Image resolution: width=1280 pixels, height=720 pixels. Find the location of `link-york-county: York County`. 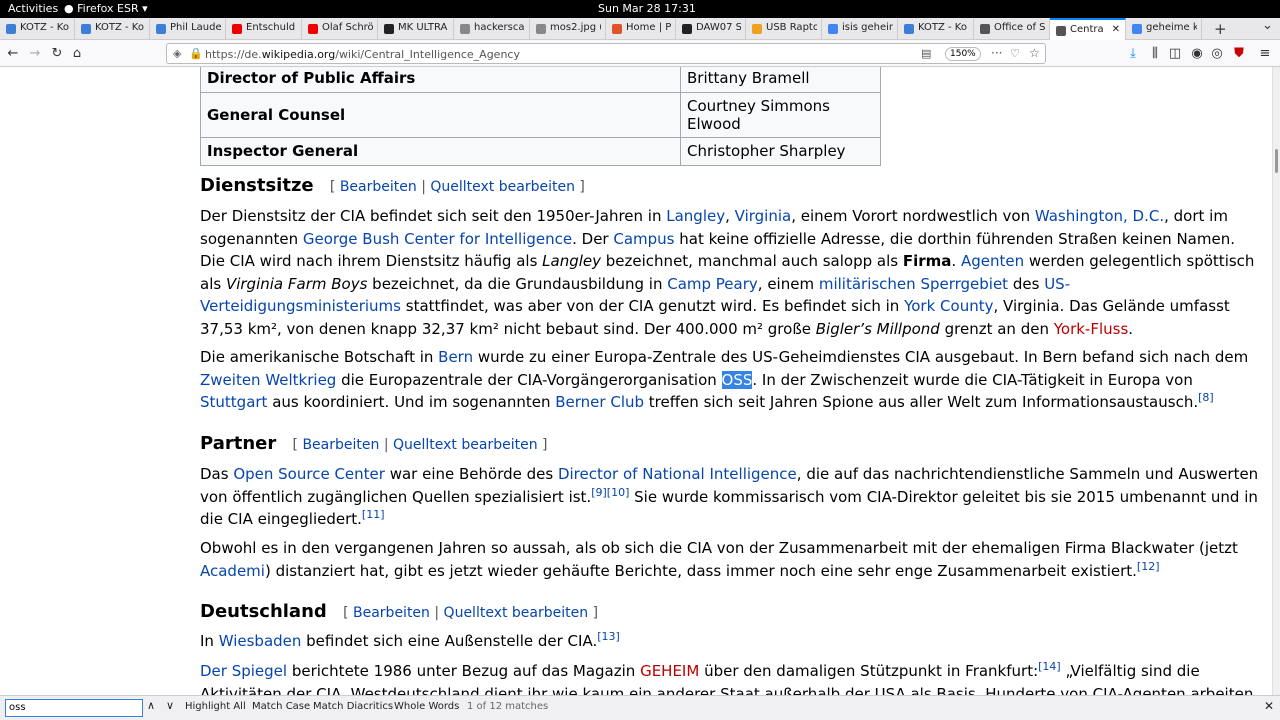

link-york-county: York County is located at coordinates (948, 306).